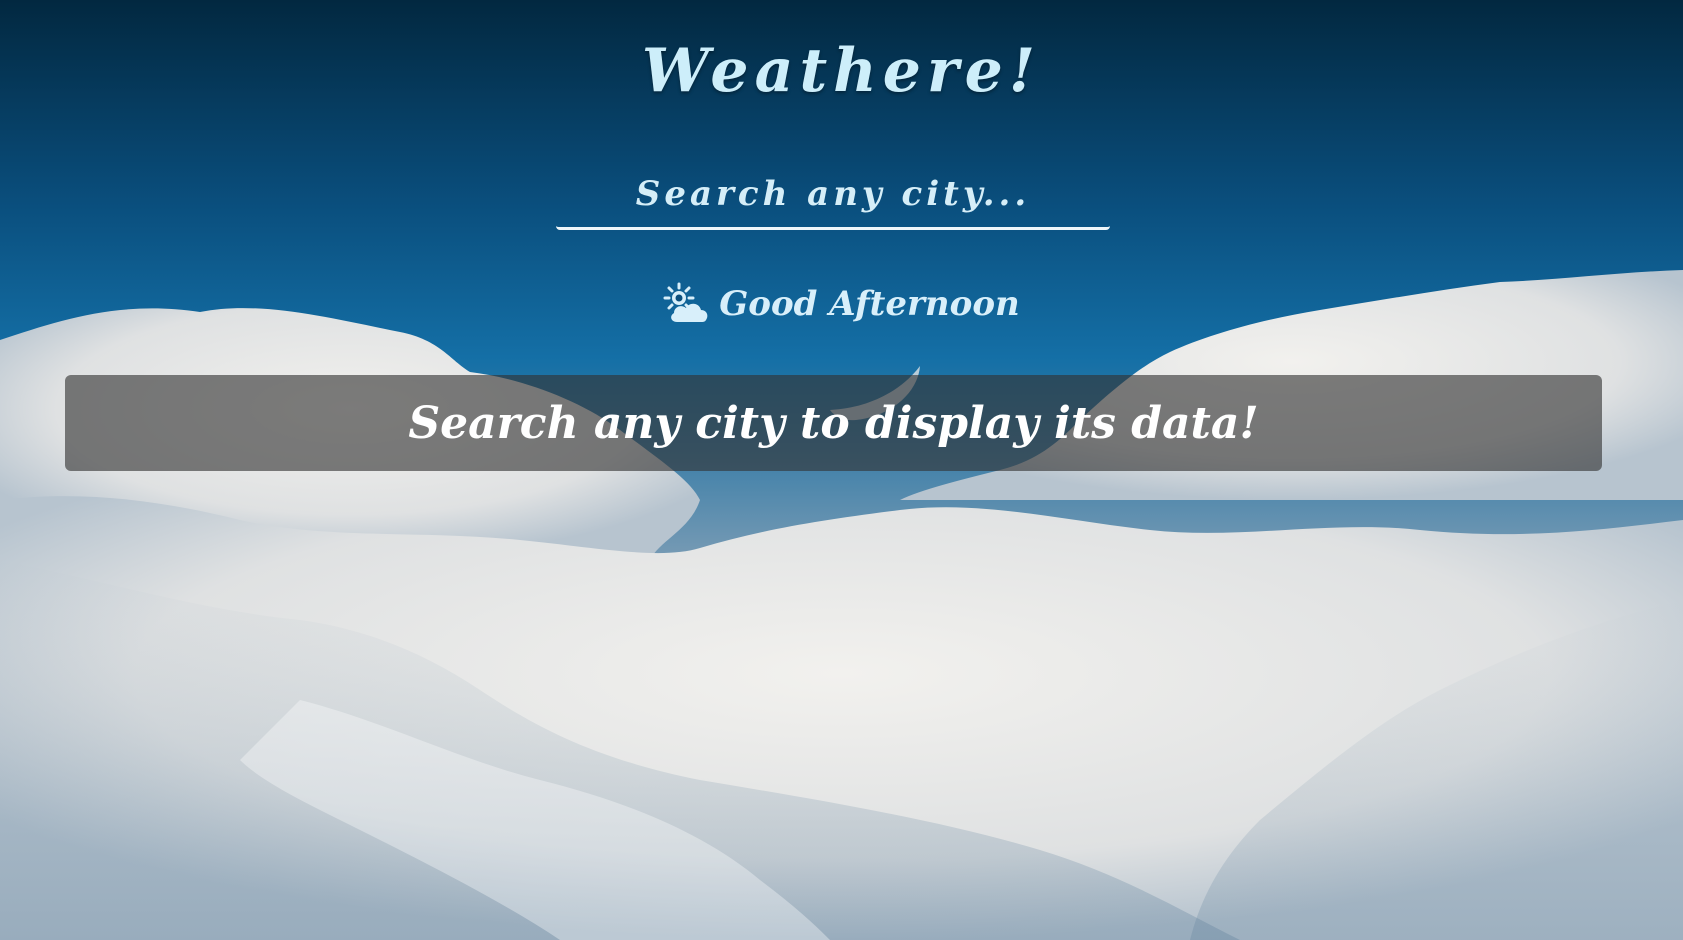  I want to click on greeting: Good Afternoon, so click(841, 304).